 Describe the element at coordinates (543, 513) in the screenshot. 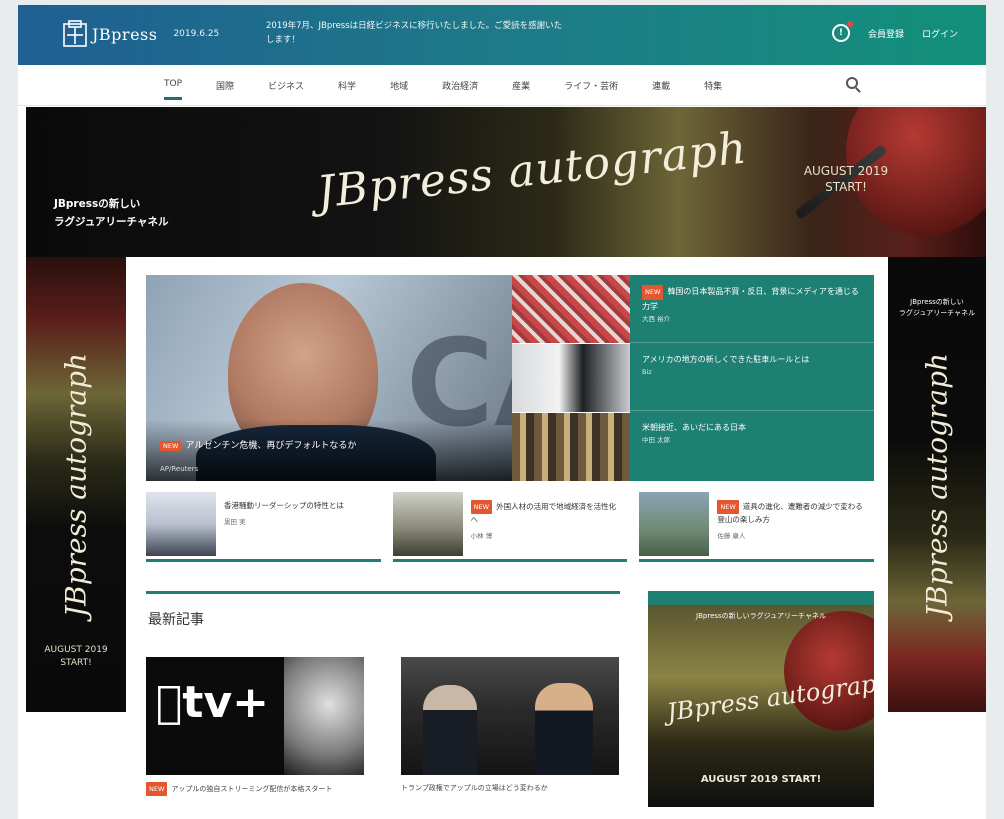

I see `article-card-title: 外国人材の活用で地域経済を活性化へ` at that location.